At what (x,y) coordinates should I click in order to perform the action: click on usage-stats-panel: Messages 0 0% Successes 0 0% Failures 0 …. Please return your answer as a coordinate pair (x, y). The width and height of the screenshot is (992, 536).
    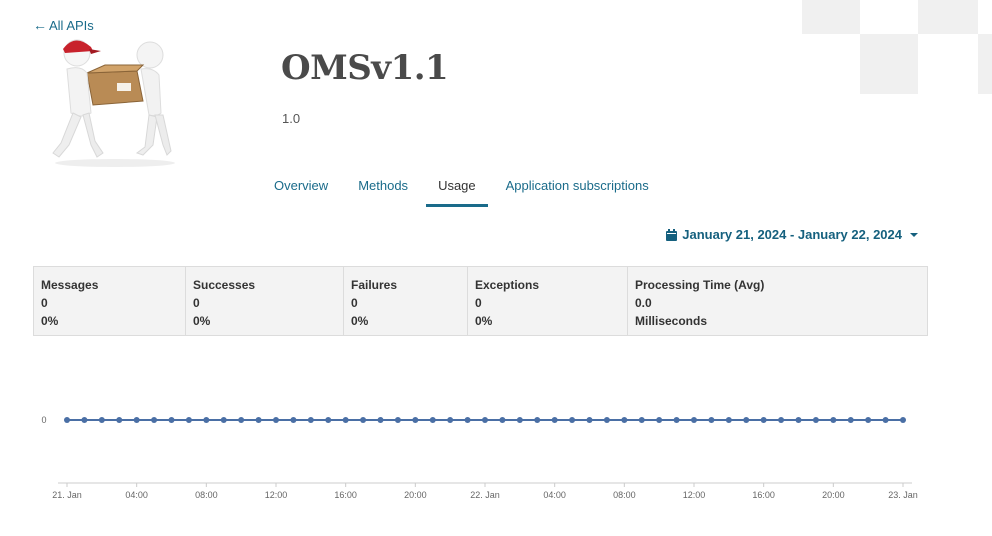
    Looking at the image, I should click on (480, 301).